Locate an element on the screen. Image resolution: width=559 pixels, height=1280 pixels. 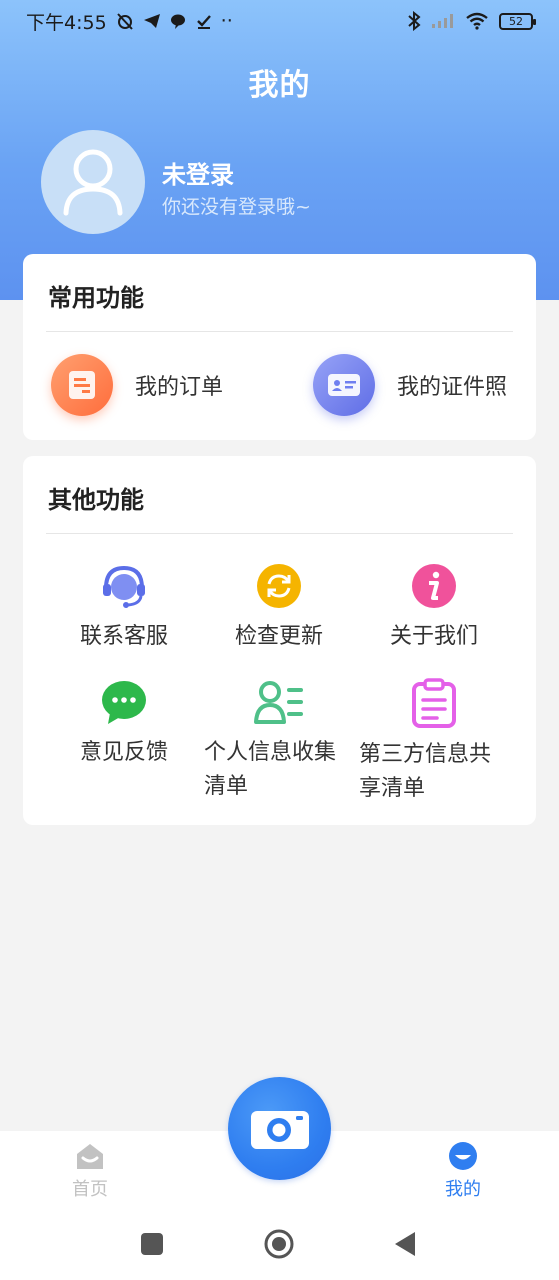
refresh-icon is located at coordinates (279, 586).